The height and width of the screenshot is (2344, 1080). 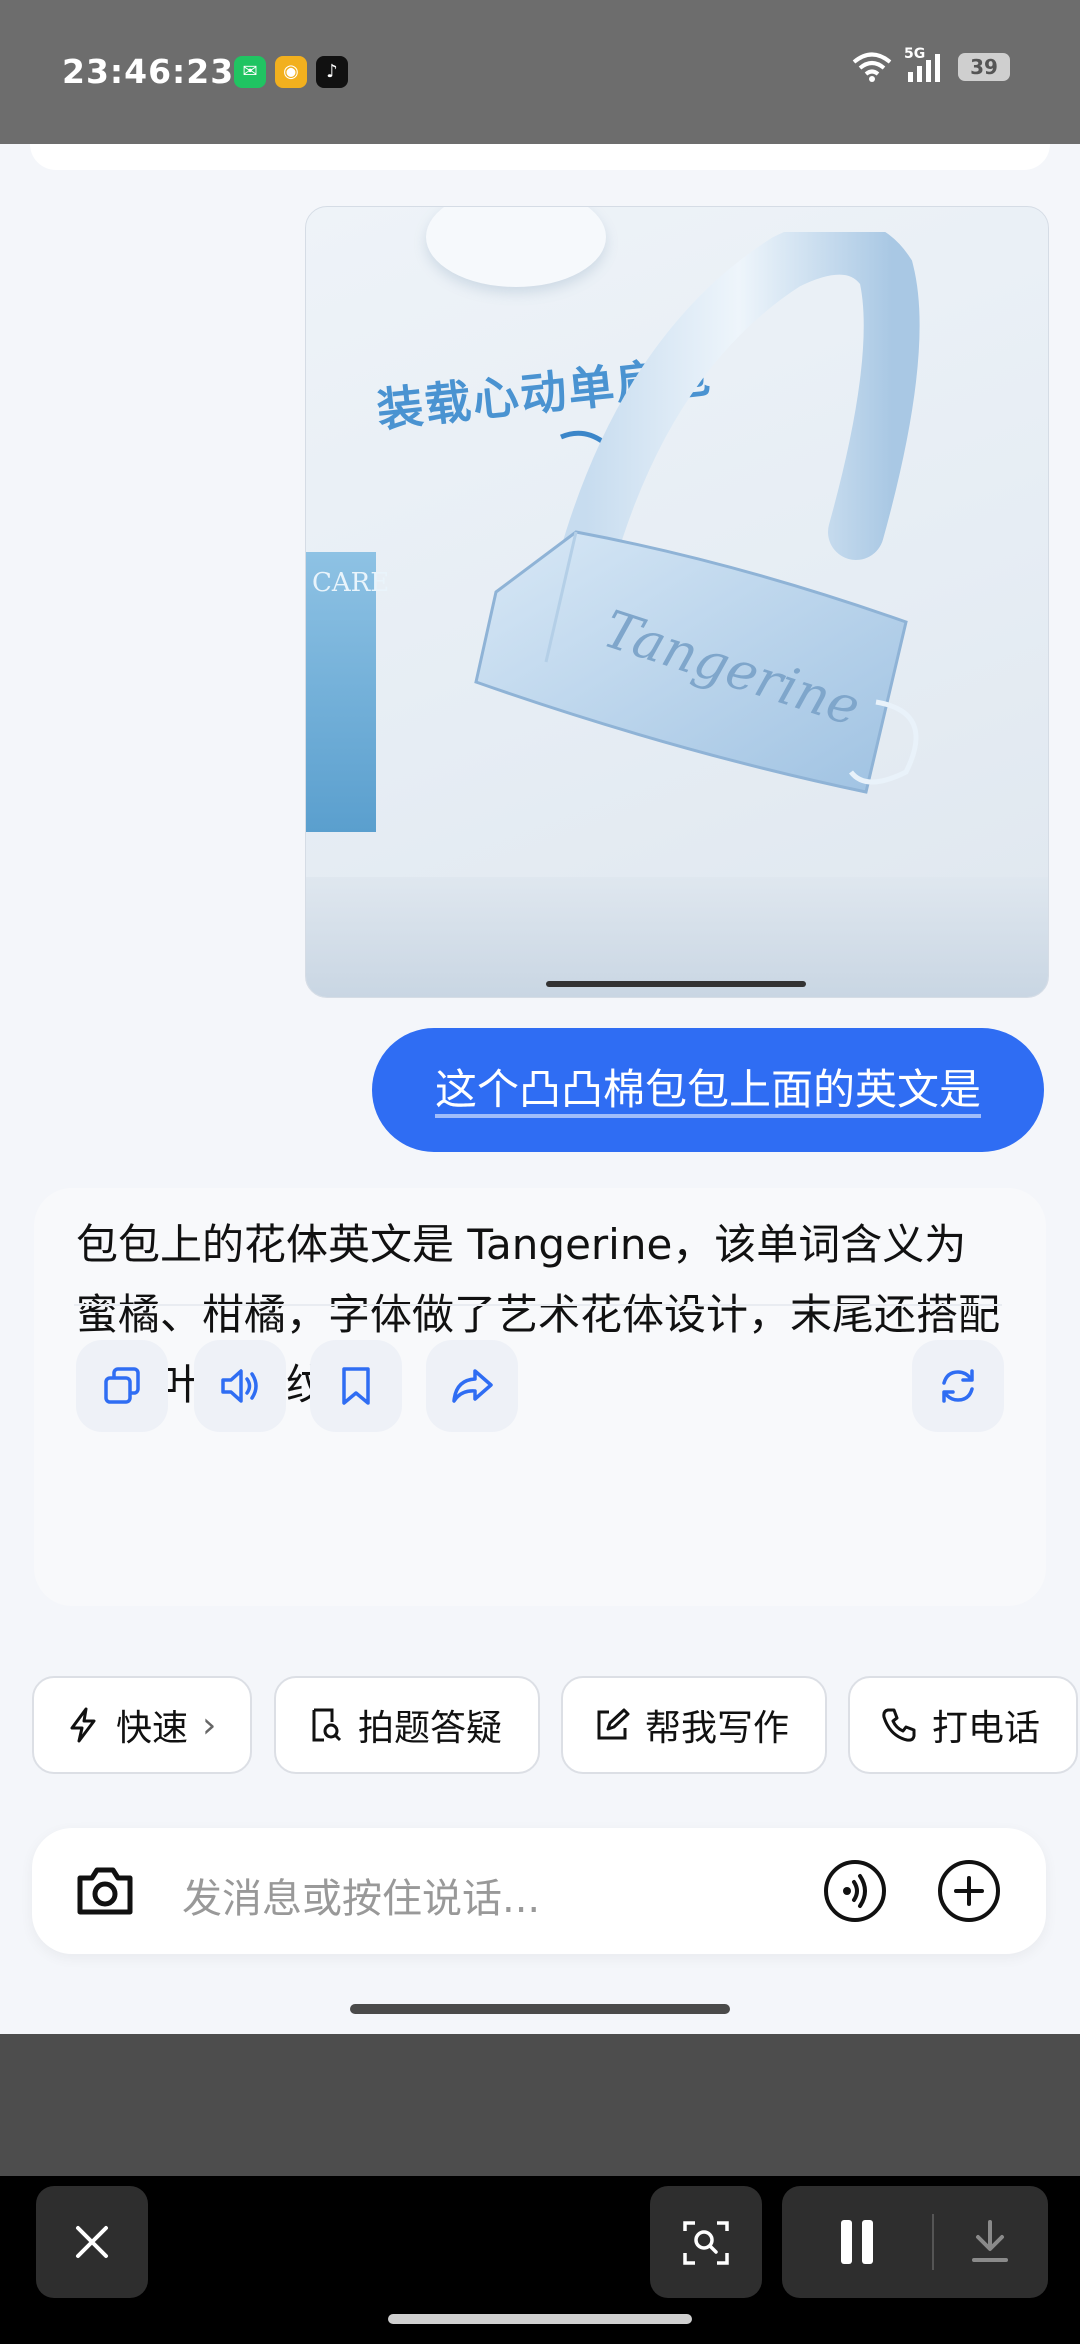 I want to click on write-chip: 帮我写作, so click(x=694, y=1725).